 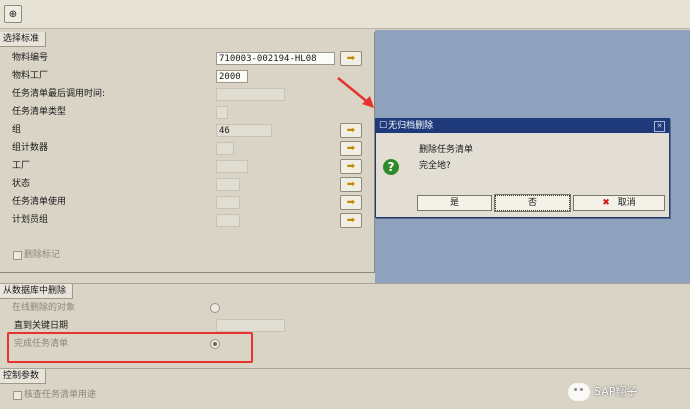 I want to click on delete-without-archive-dialog: ☐无归档删除 ✕ ? 删除任务清单 完全地? 是 否 ✖ 取消, so click(x=522, y=168).